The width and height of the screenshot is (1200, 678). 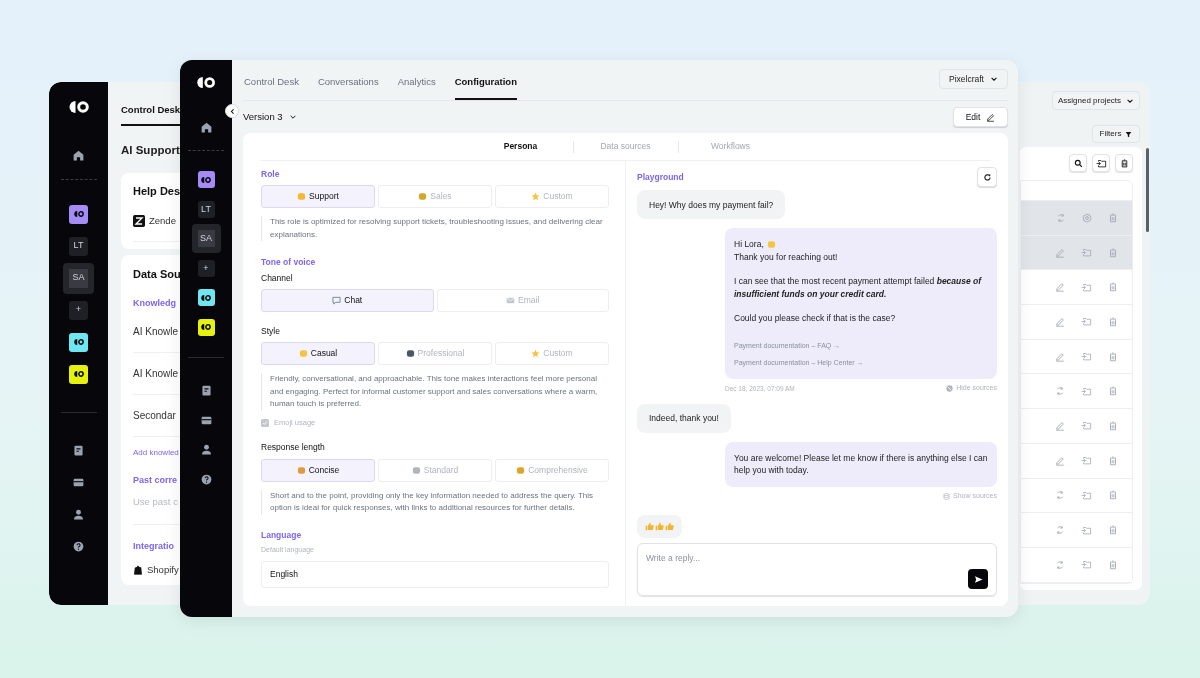 What do you see at coordinates (139, 221) in the screenshot?
I see `zendesk-logo` at bounding box center [139, 221].